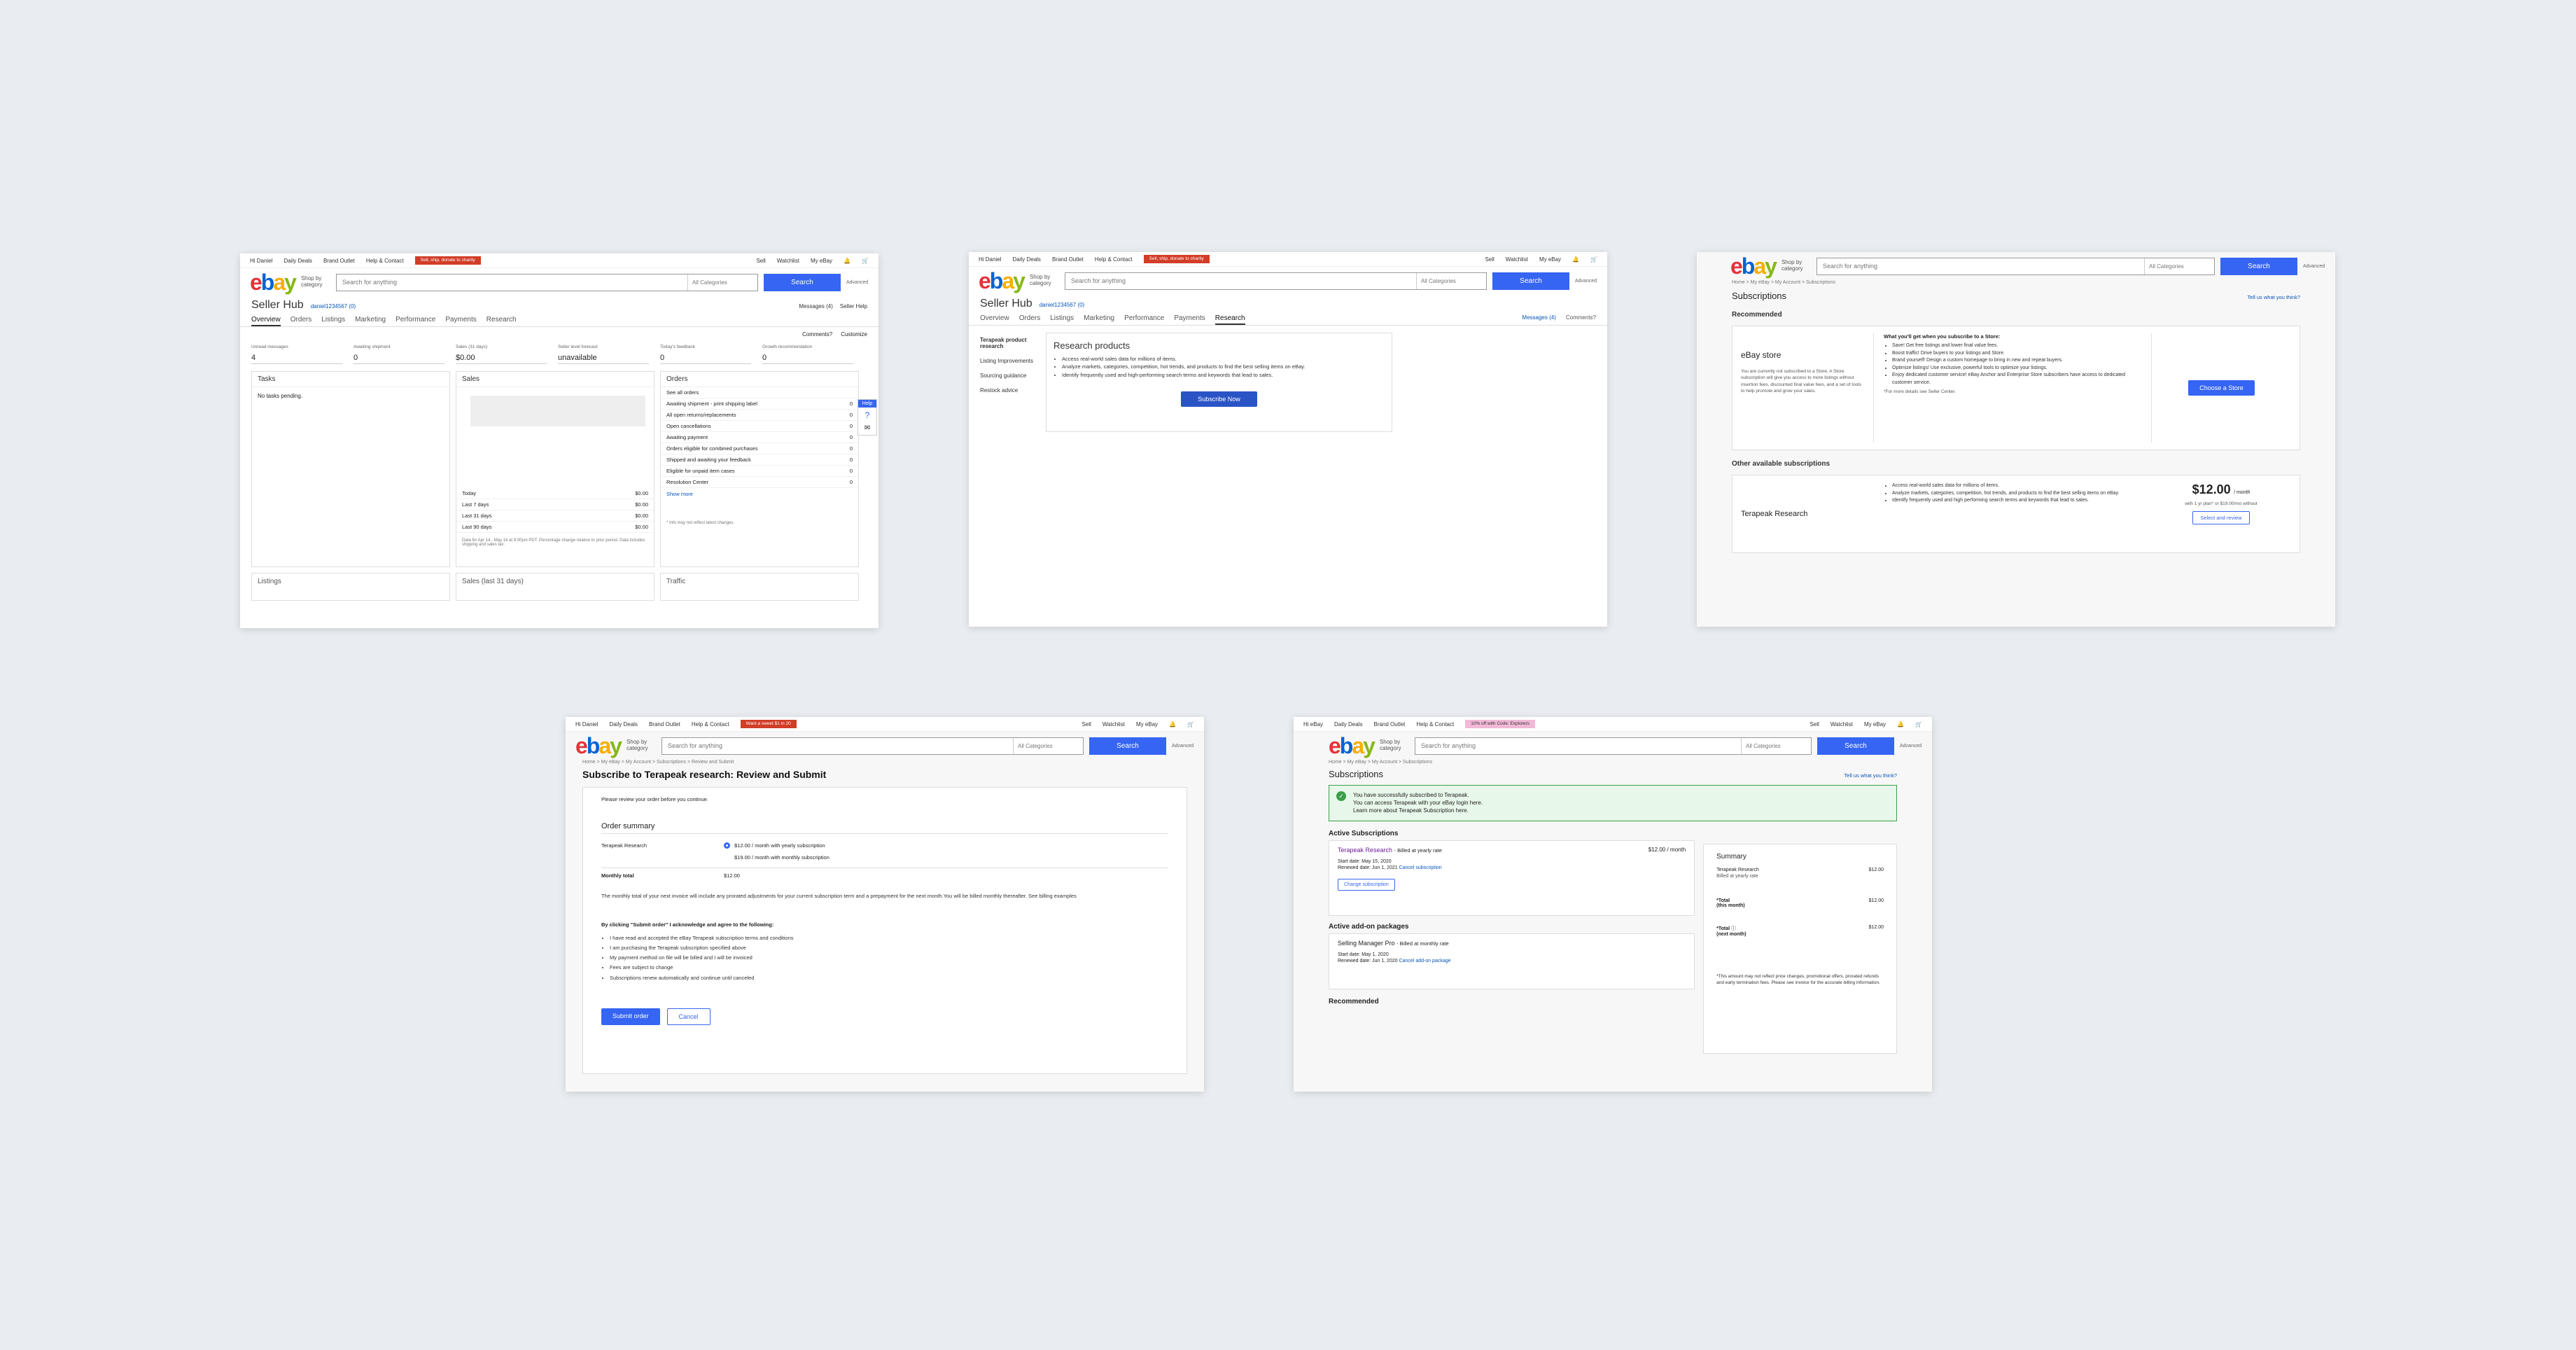 The height and width of the screenshot is (1350, 2576). I want to click on promo-banner: 10% off with Code: Explorers, so click(1500, 724).